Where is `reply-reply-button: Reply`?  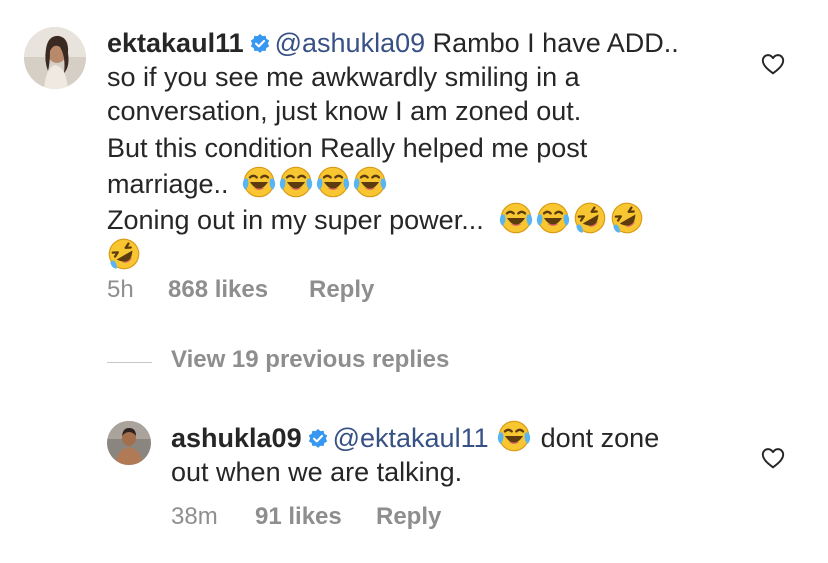 reply-reply-button: Reply is located at coordinates (408, 517).